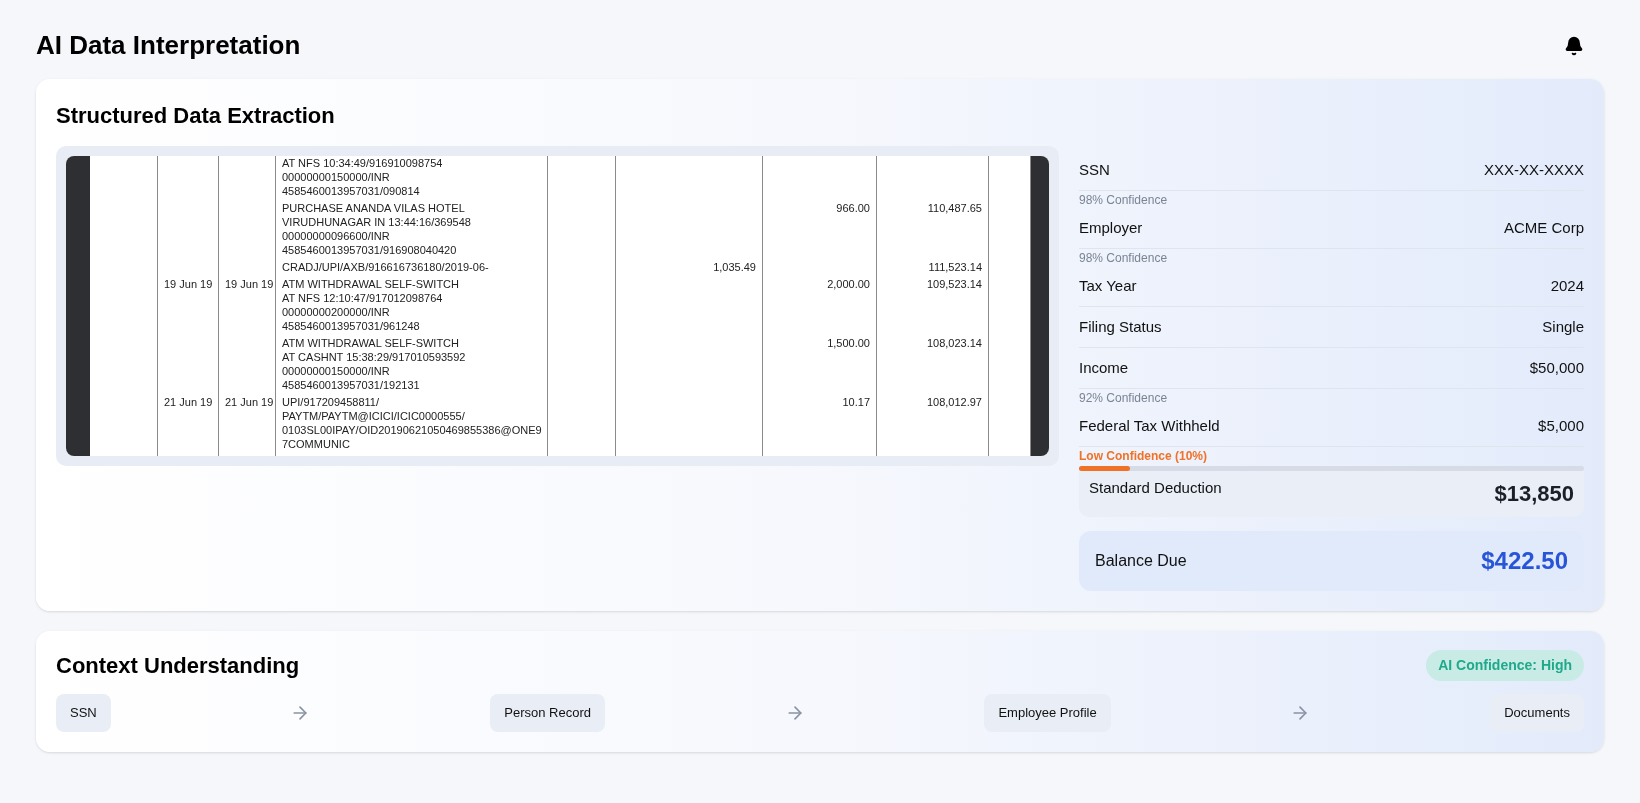 Image resolution: width=1640 pixels, height=803 pixels. What do you see at coordinates (954, 208) in the screenshot?
I see `table-cell: 110,487.65` at bounding box center [954, 208].